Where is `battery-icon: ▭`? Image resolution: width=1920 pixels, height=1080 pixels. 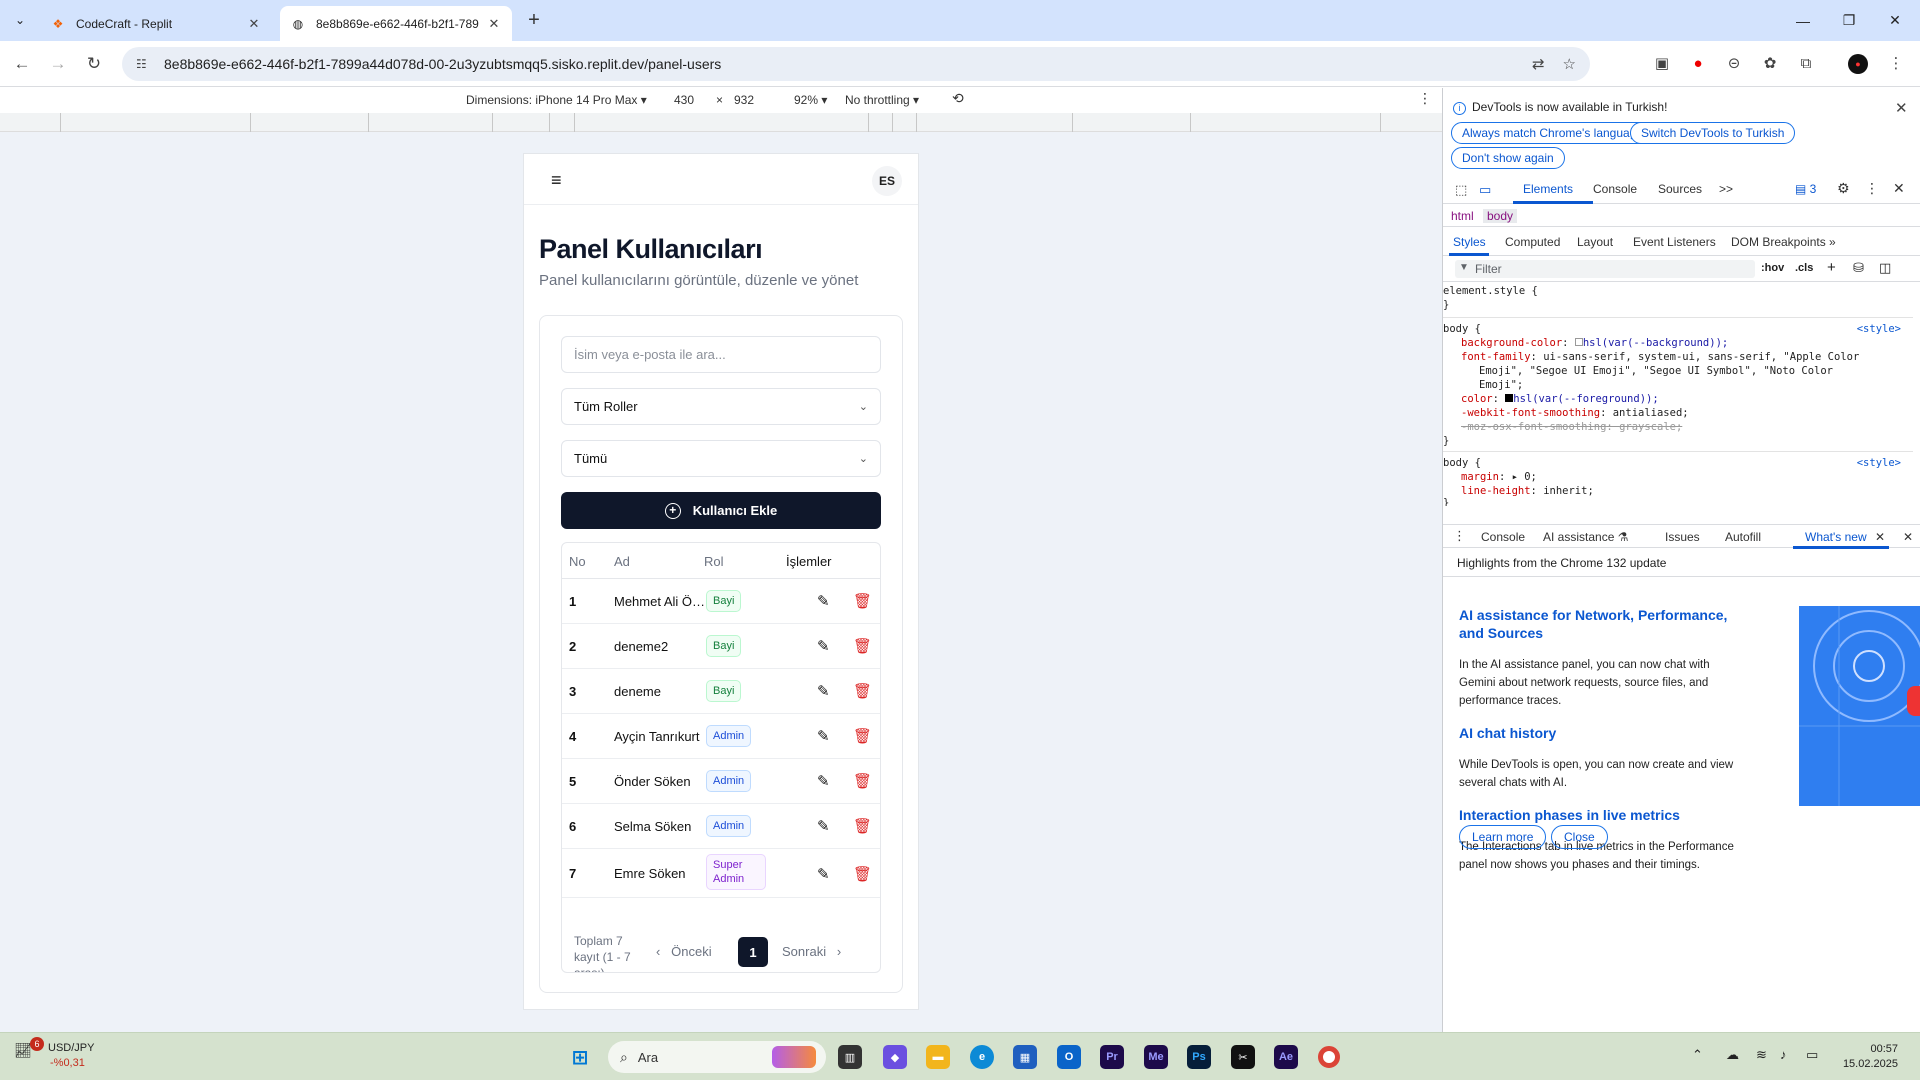
battery-icon: ▭ is located at coordinates (1812, 1055).